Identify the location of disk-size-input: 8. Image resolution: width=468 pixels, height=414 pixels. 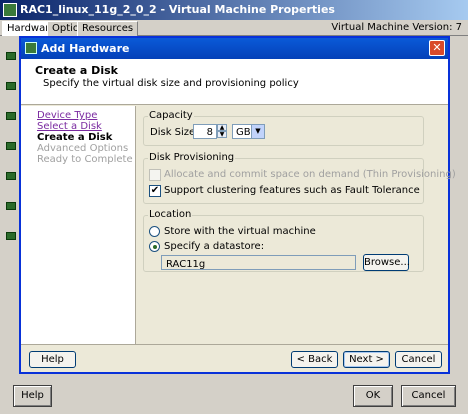
(205, 131).